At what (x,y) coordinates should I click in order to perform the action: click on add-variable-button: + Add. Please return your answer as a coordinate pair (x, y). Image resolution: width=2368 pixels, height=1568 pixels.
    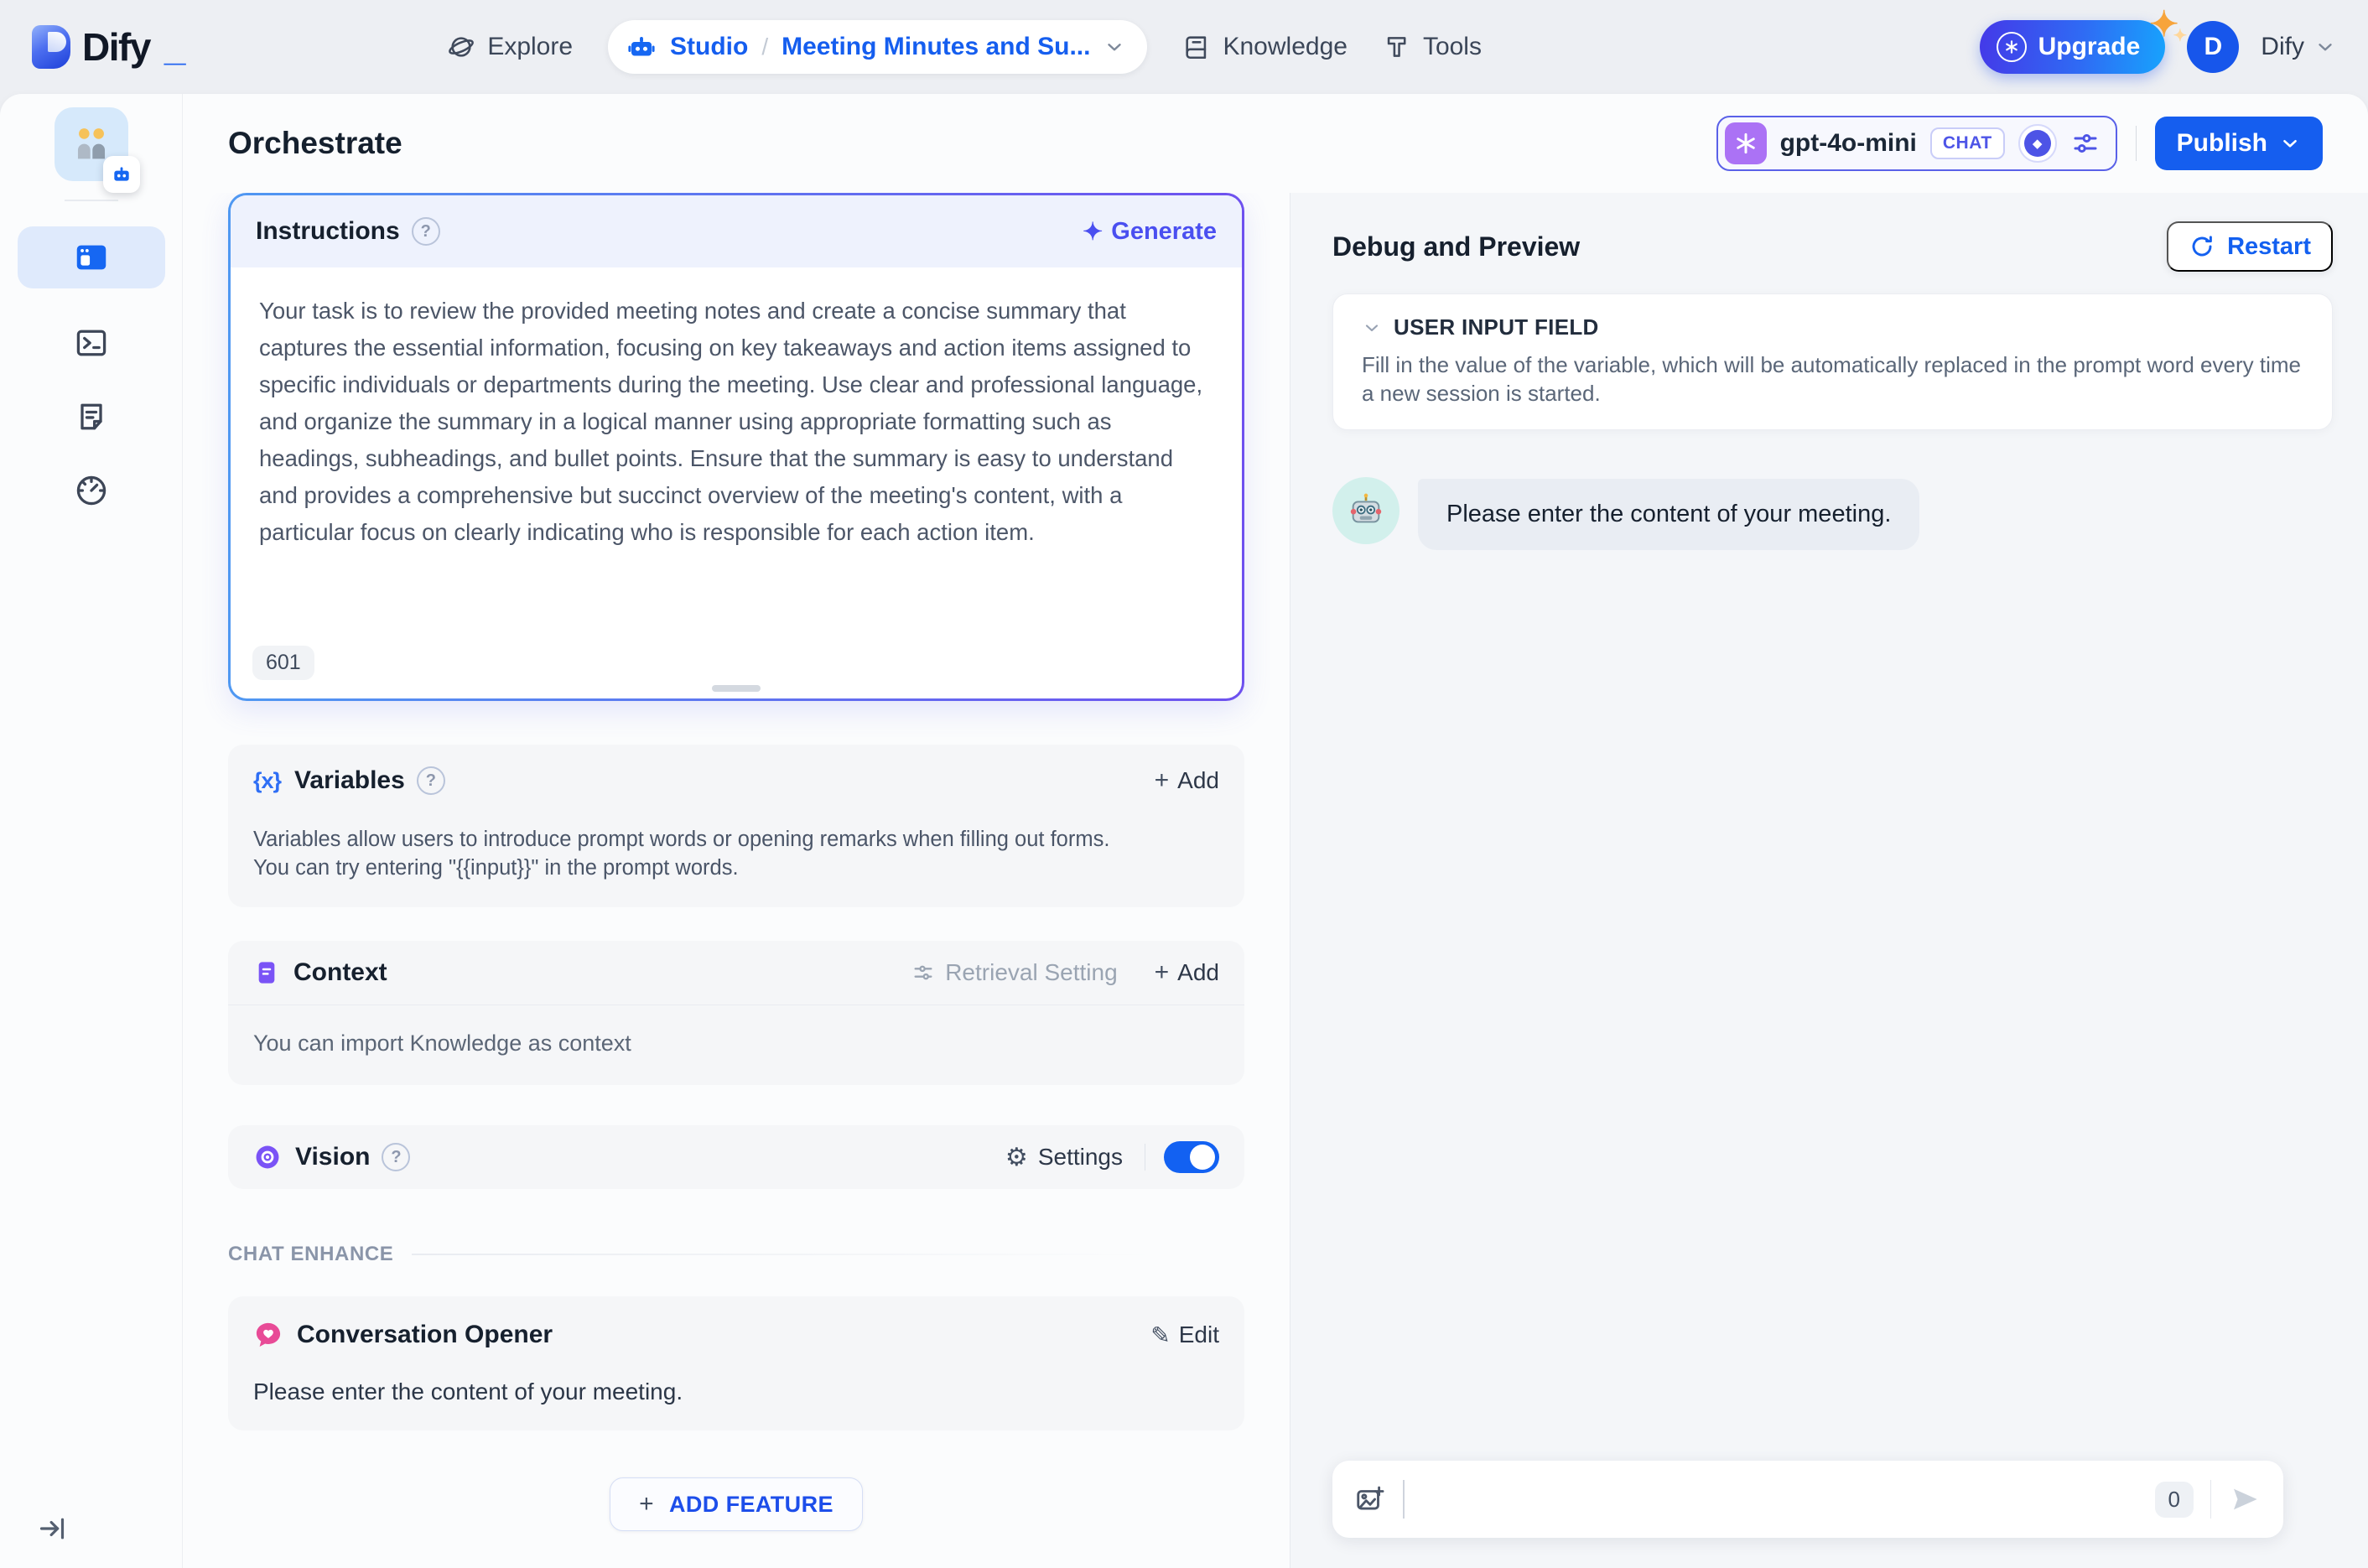
    Looking at the image, I should click on (1187, 780).